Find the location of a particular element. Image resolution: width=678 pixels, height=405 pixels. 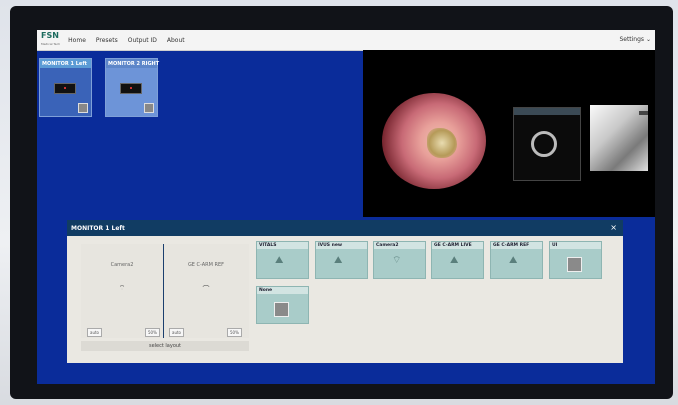

source-tile-camera2: Camera2 ⌔ is located at coordinates (399, 260).